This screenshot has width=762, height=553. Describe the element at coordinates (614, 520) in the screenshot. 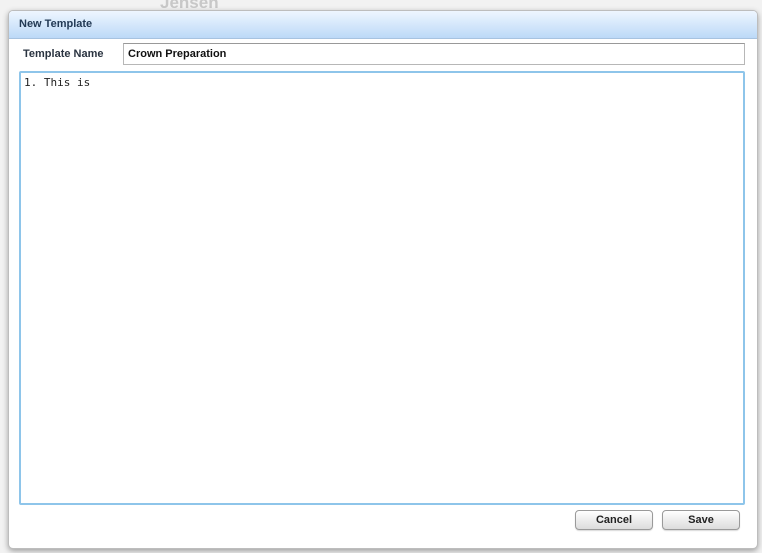

I see `cancel-button: Cancel` at that location.